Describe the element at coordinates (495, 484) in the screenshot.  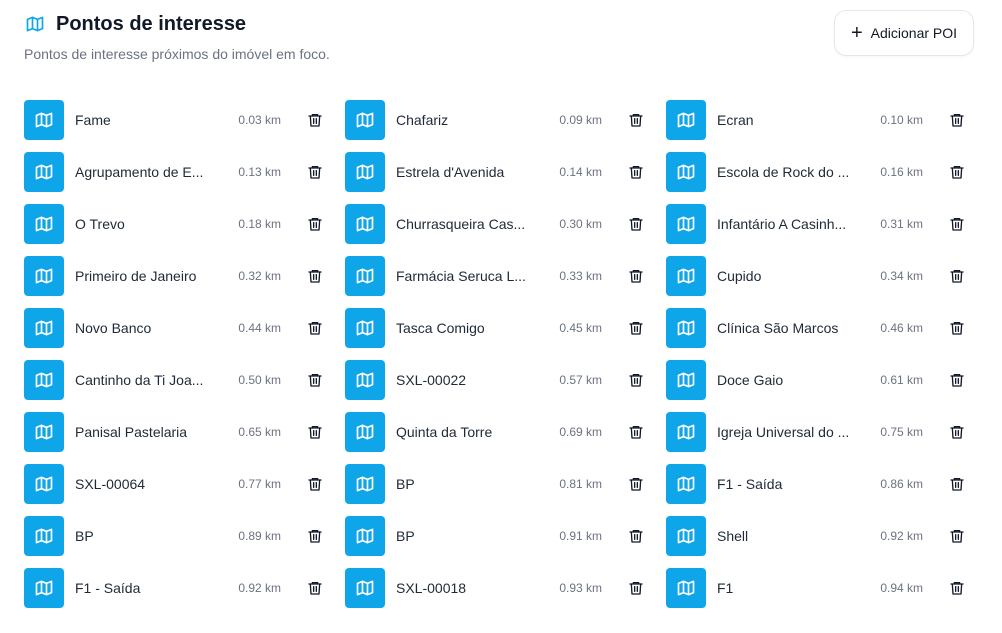
I see `poi-item: BP 0.81 km` at that location.